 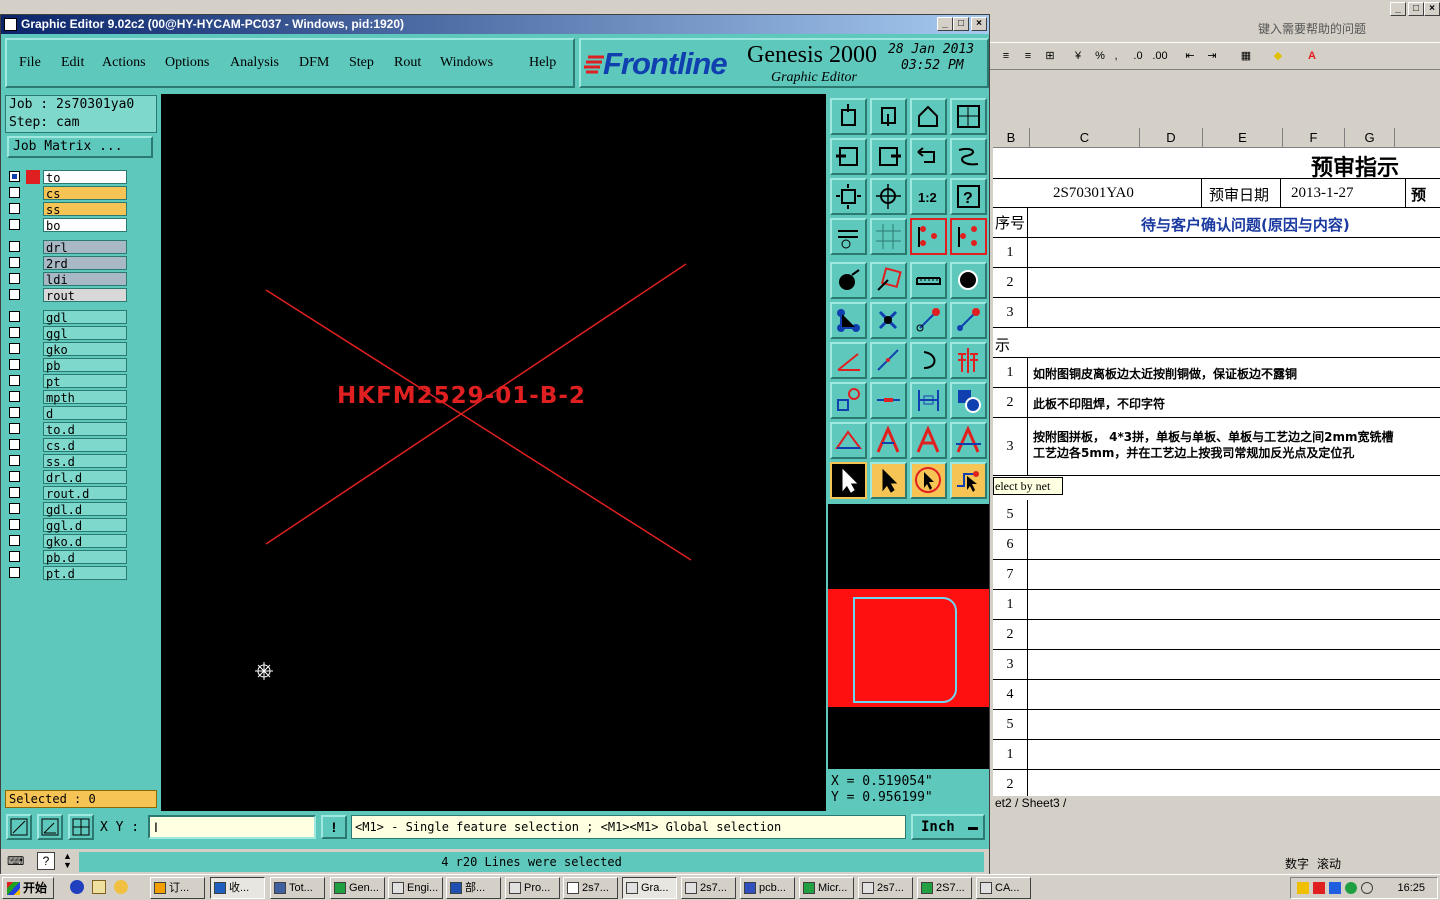 I want to click on help-icon: ?, so click(x=968, y=196).